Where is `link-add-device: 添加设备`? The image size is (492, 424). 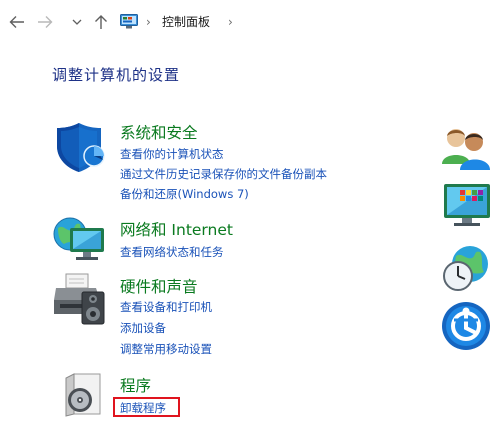
link-add-device: 添加设备 is located at coordinates (143, 328).